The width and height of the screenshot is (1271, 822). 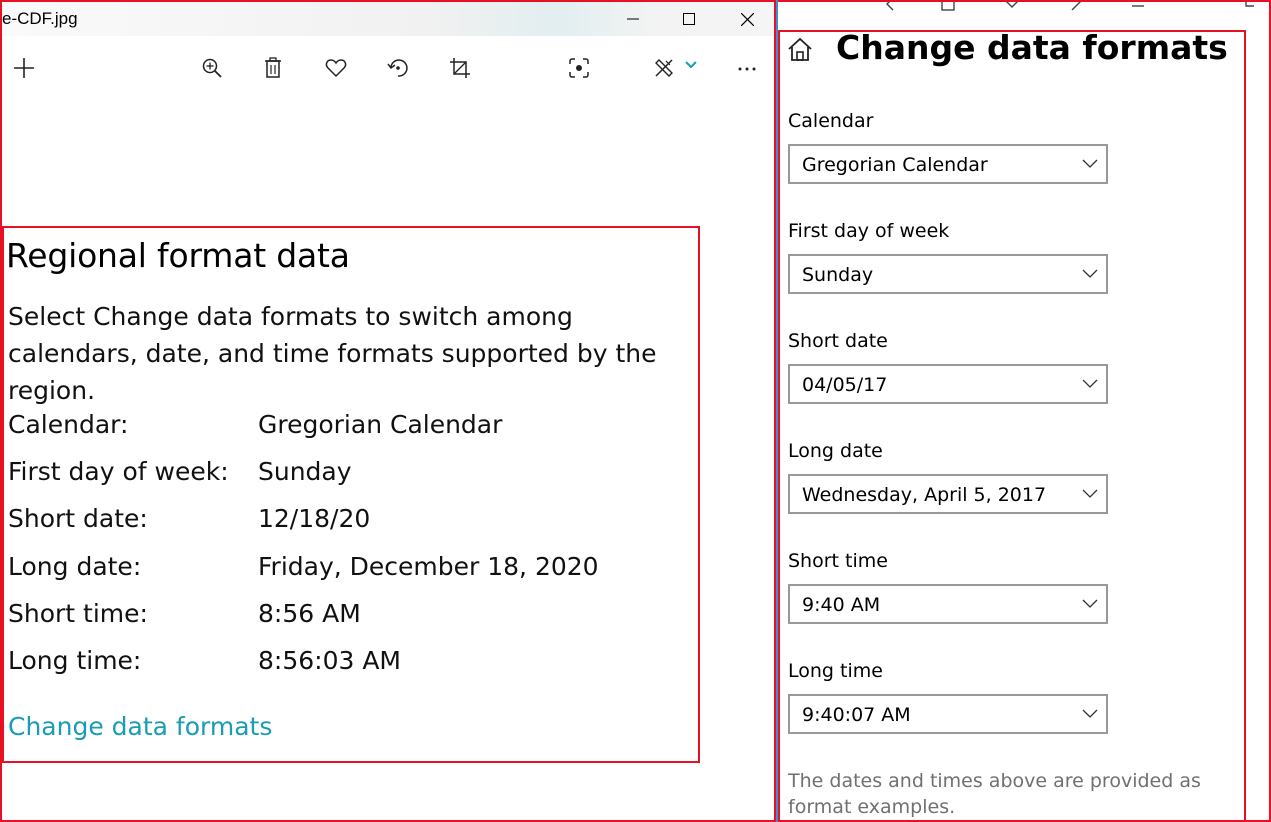 I want to click on add-icon, so click(x=24, y=68).